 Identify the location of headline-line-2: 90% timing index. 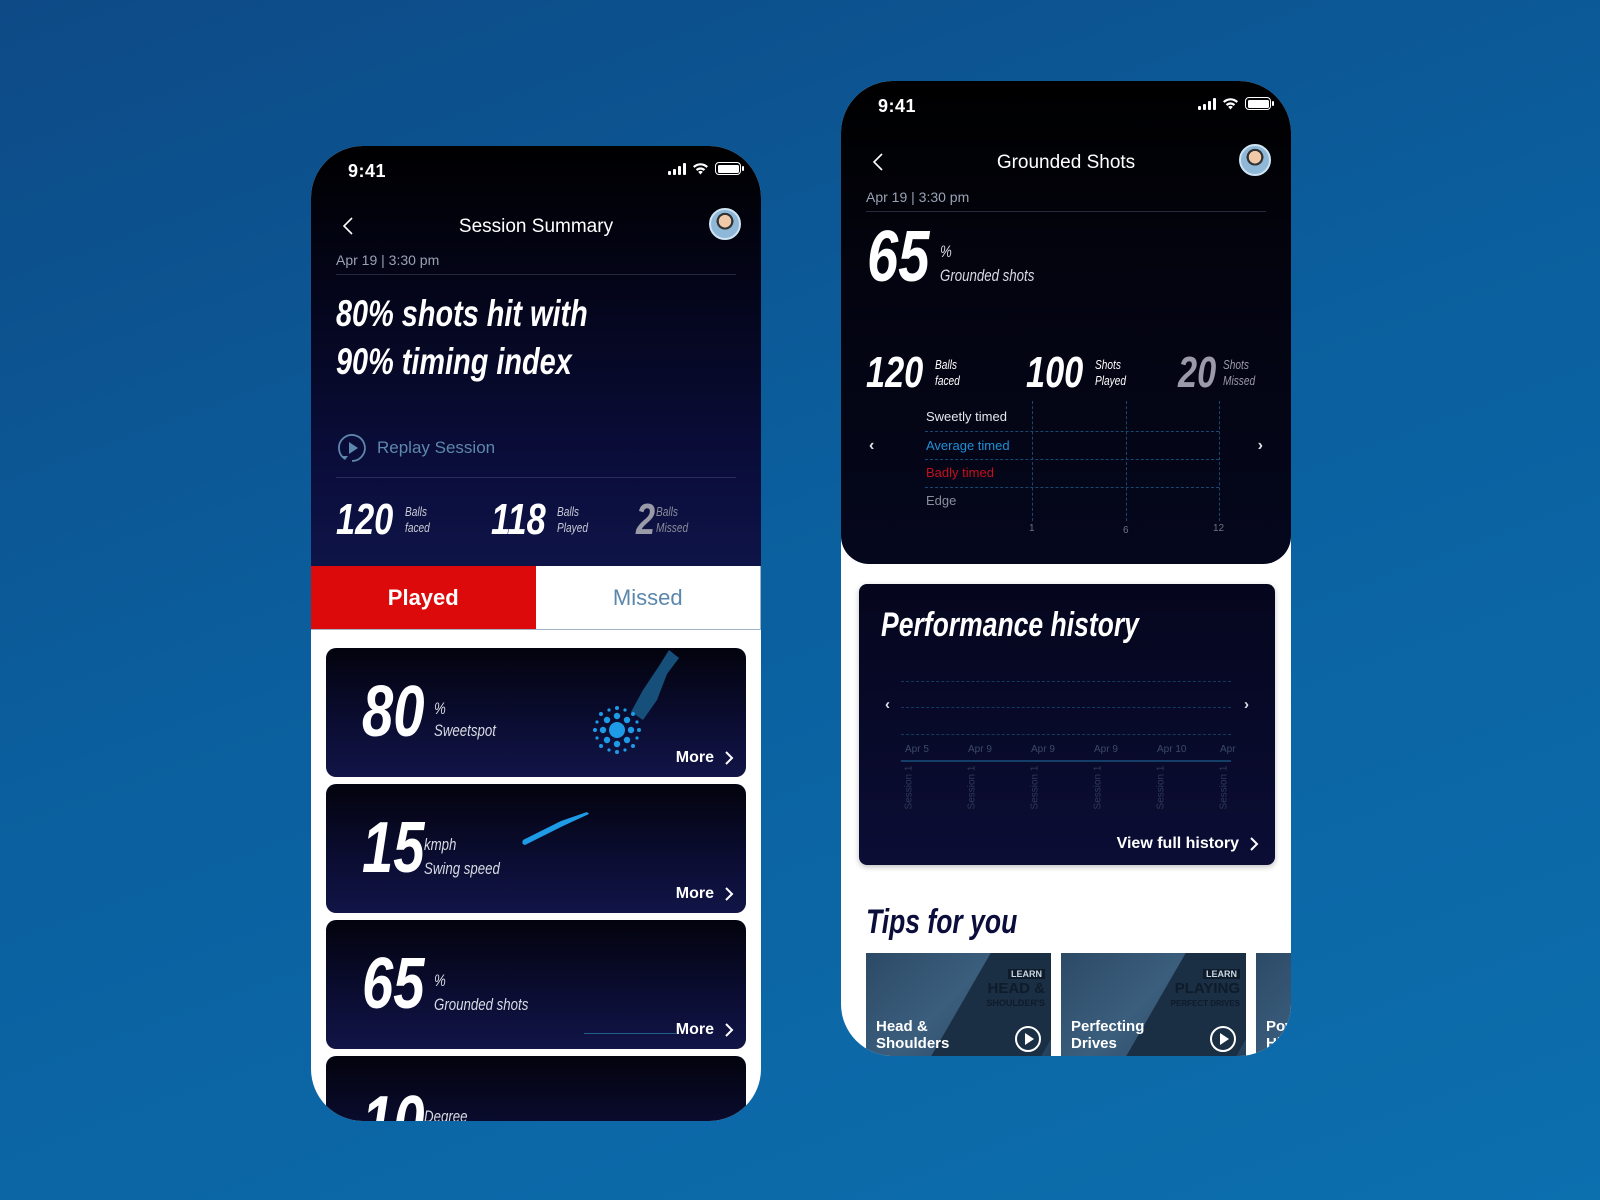
(454, 361).